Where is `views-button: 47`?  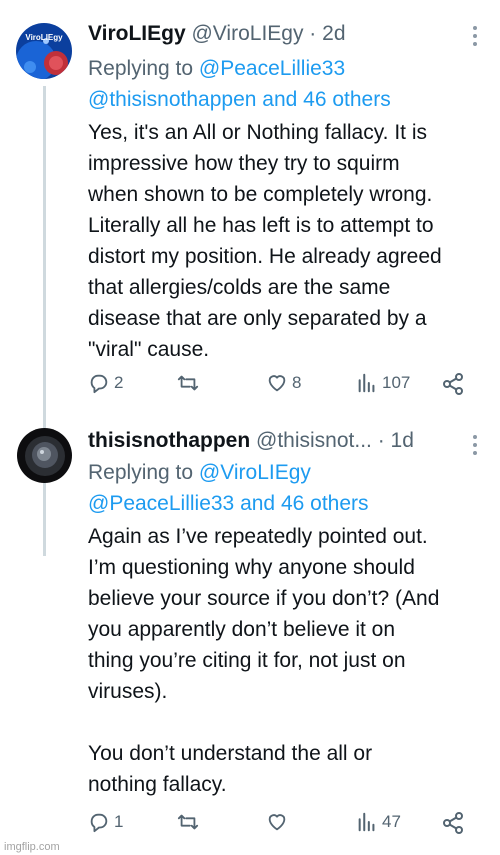
views-button: 47 is located at coordinates (378, 822).